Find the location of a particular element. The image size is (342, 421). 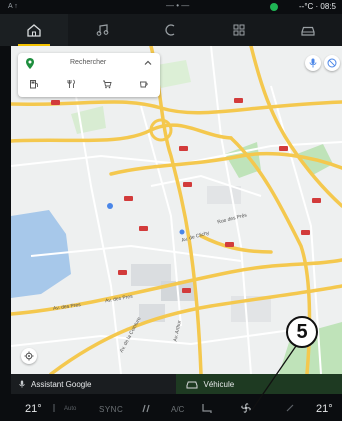

restaurant-icon is located at coordinates (71, 84).